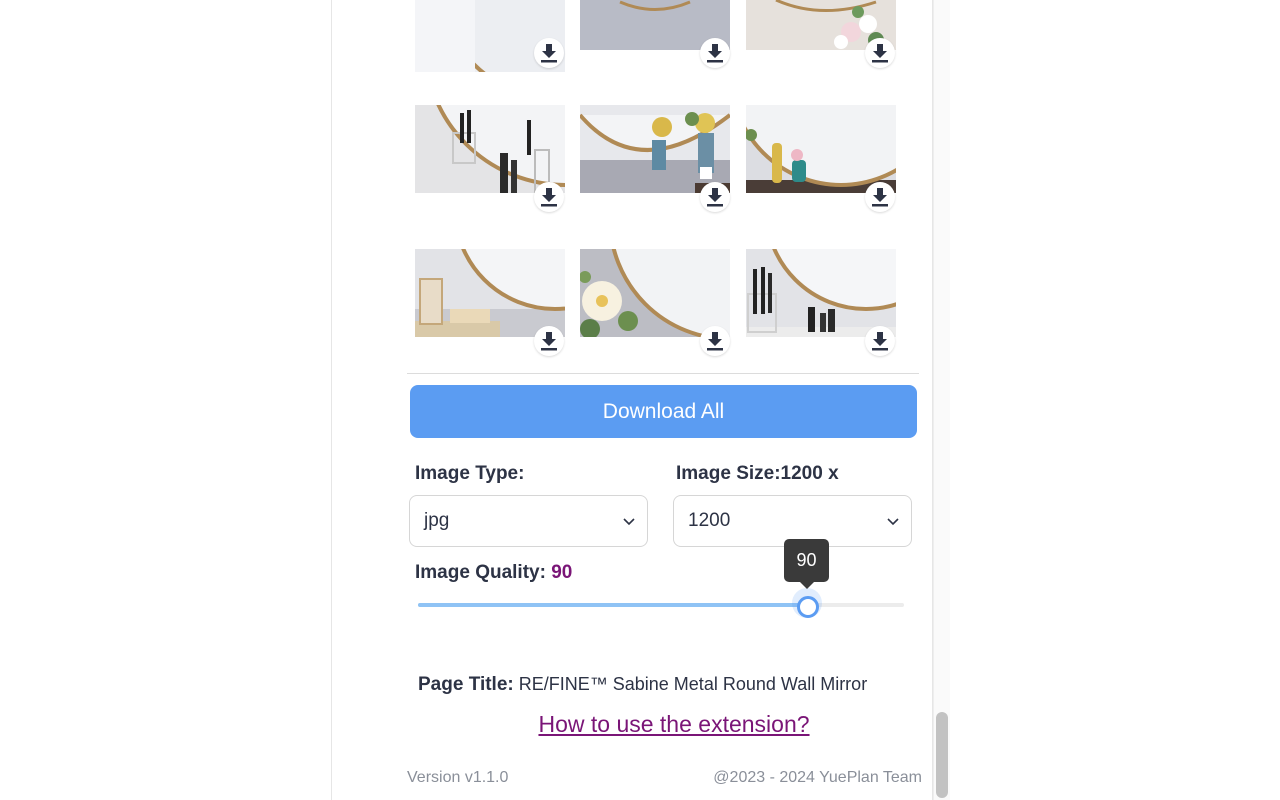 The width and height of the screenshot is (1280, 800). What do you see at coordinates (470, 473) in the screenshot?
I see `image-type-label: Image Type:` at bounding box center [470, 473].